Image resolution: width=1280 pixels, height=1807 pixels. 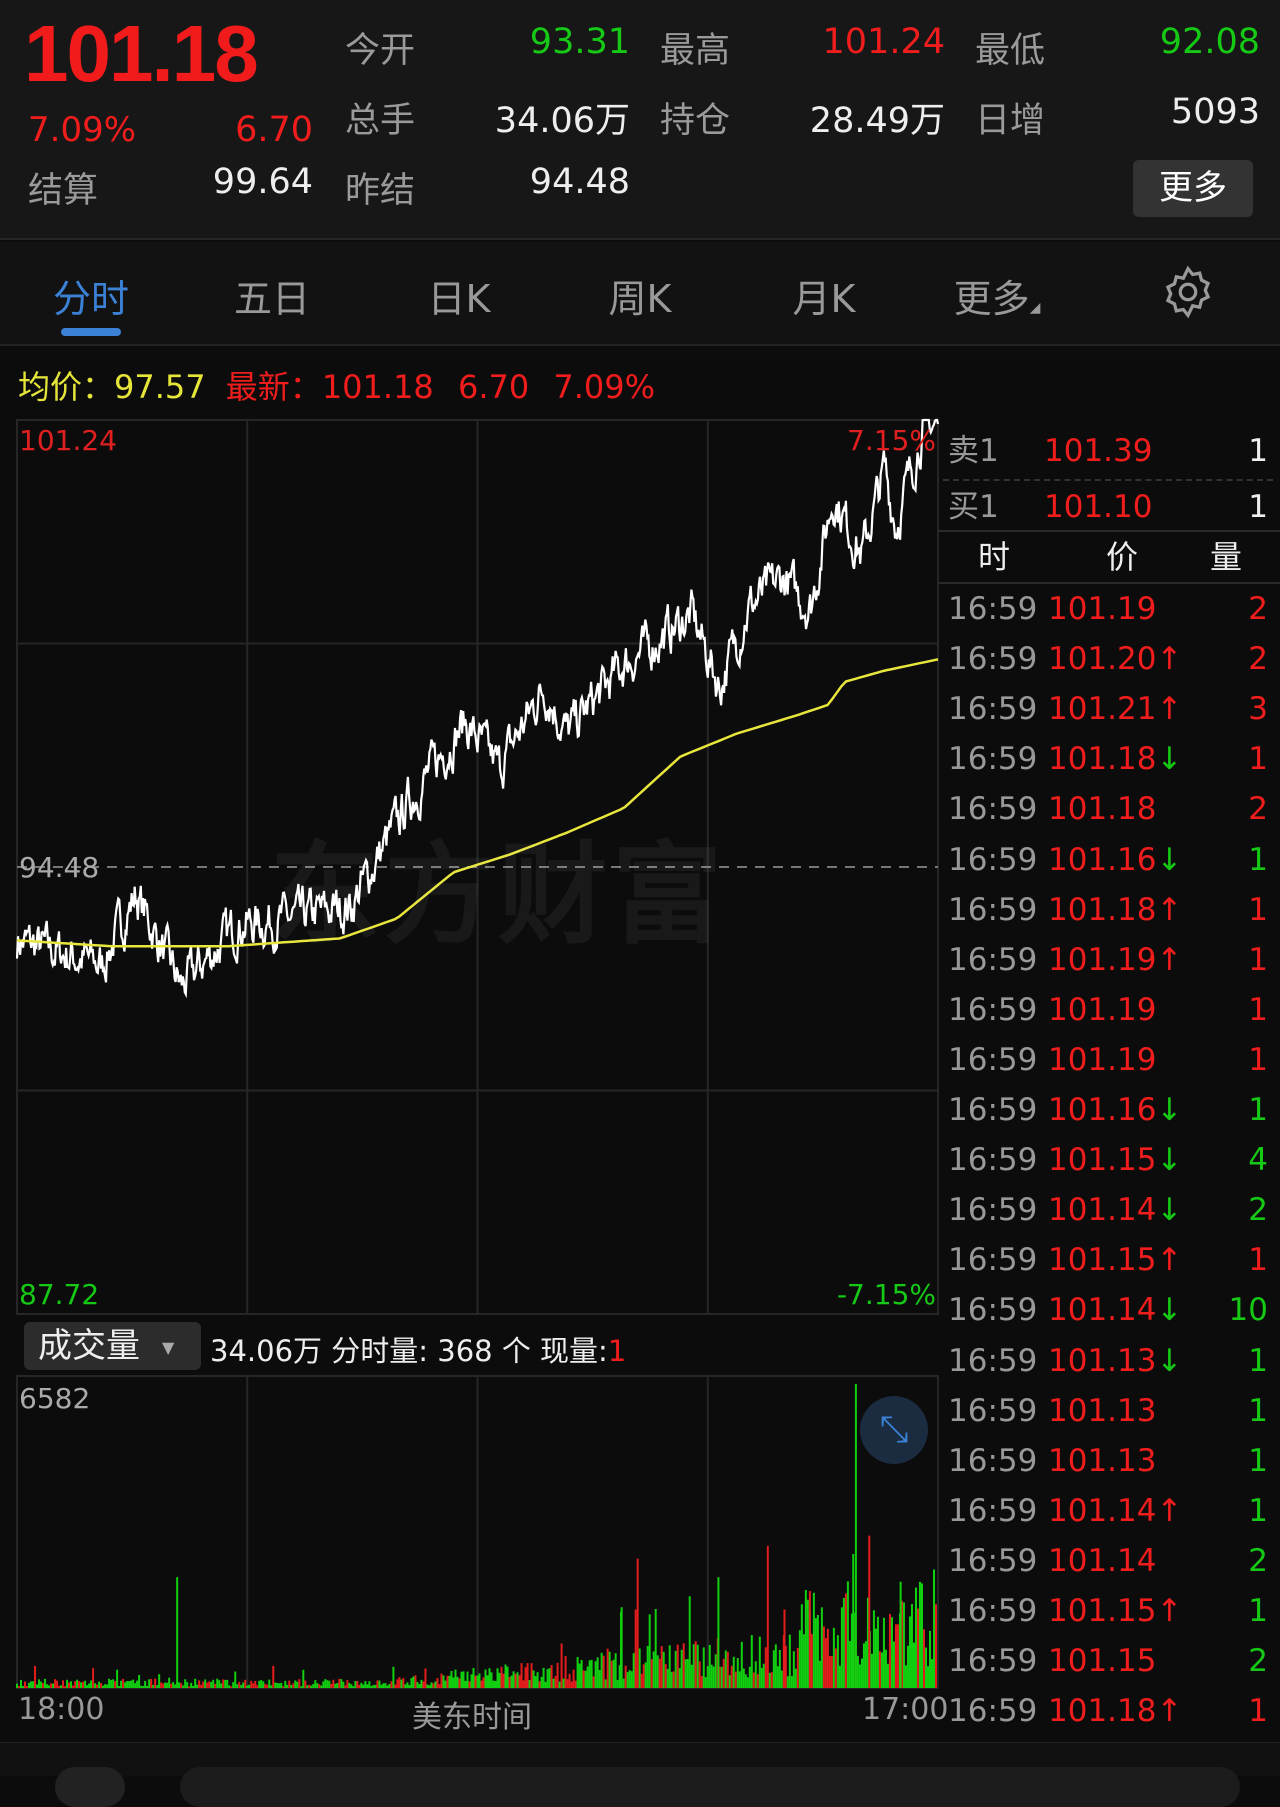 I want to click on volume-max-label: 6582, so click(x=54, y=1398).